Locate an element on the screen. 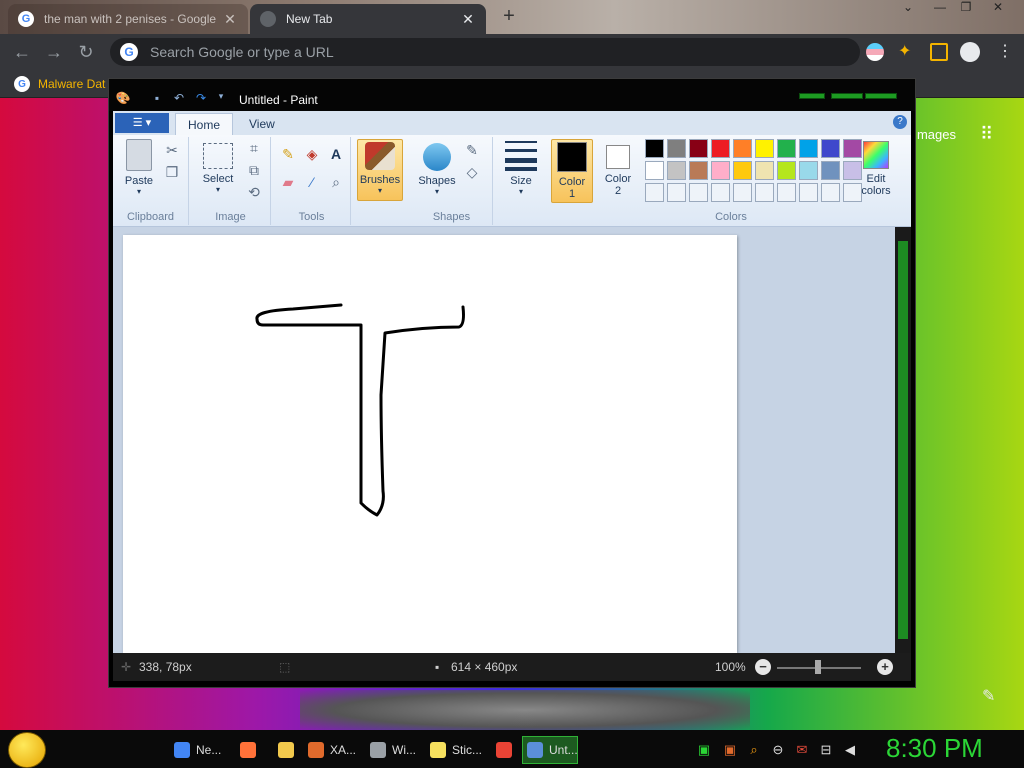 The width and height of the screenshot is (1024, 768). magnifier-icon: ⌕ is located at coordinates (336, 182).